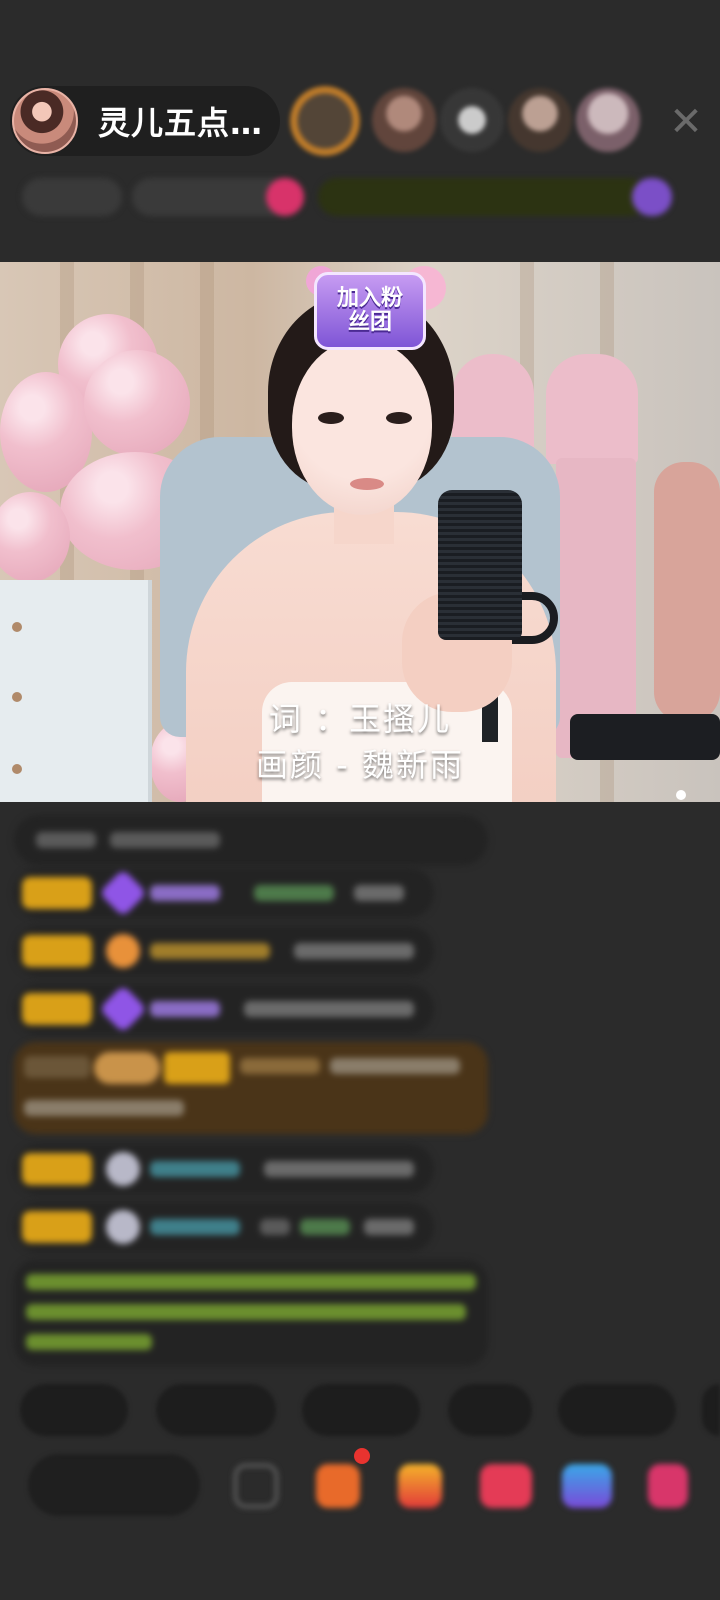 The height and width of the screenshot is (1600, 720). What do you see at coordinates (687, 592) in the screenshot?
I see `decor-bear` at bounding box center [687, 592].